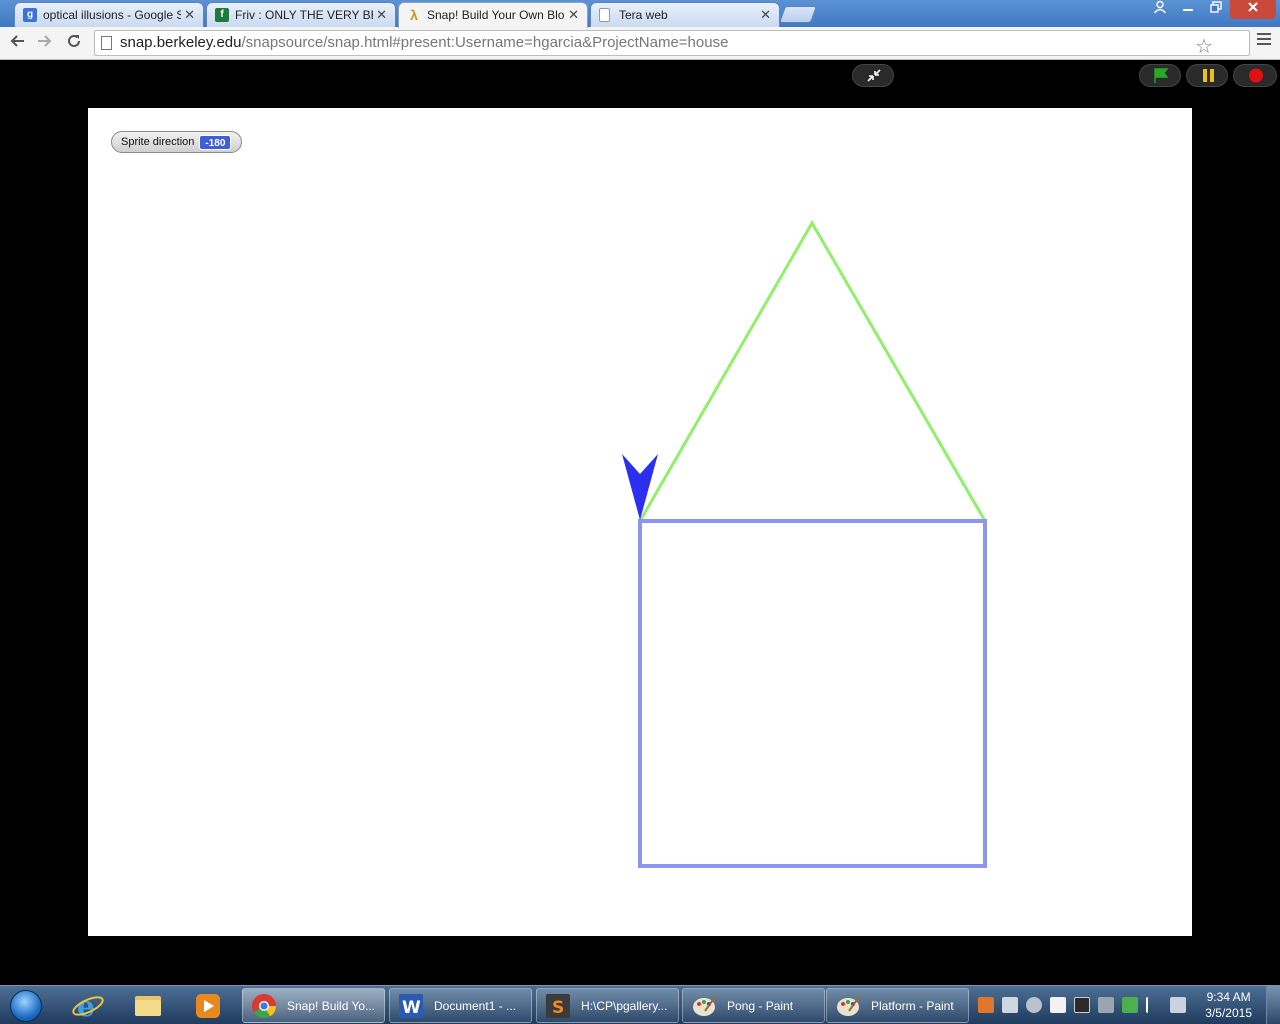 This screenshot has width=1280, height=1024. I want to click on file-explorer-pinned, so click(148, 1005).